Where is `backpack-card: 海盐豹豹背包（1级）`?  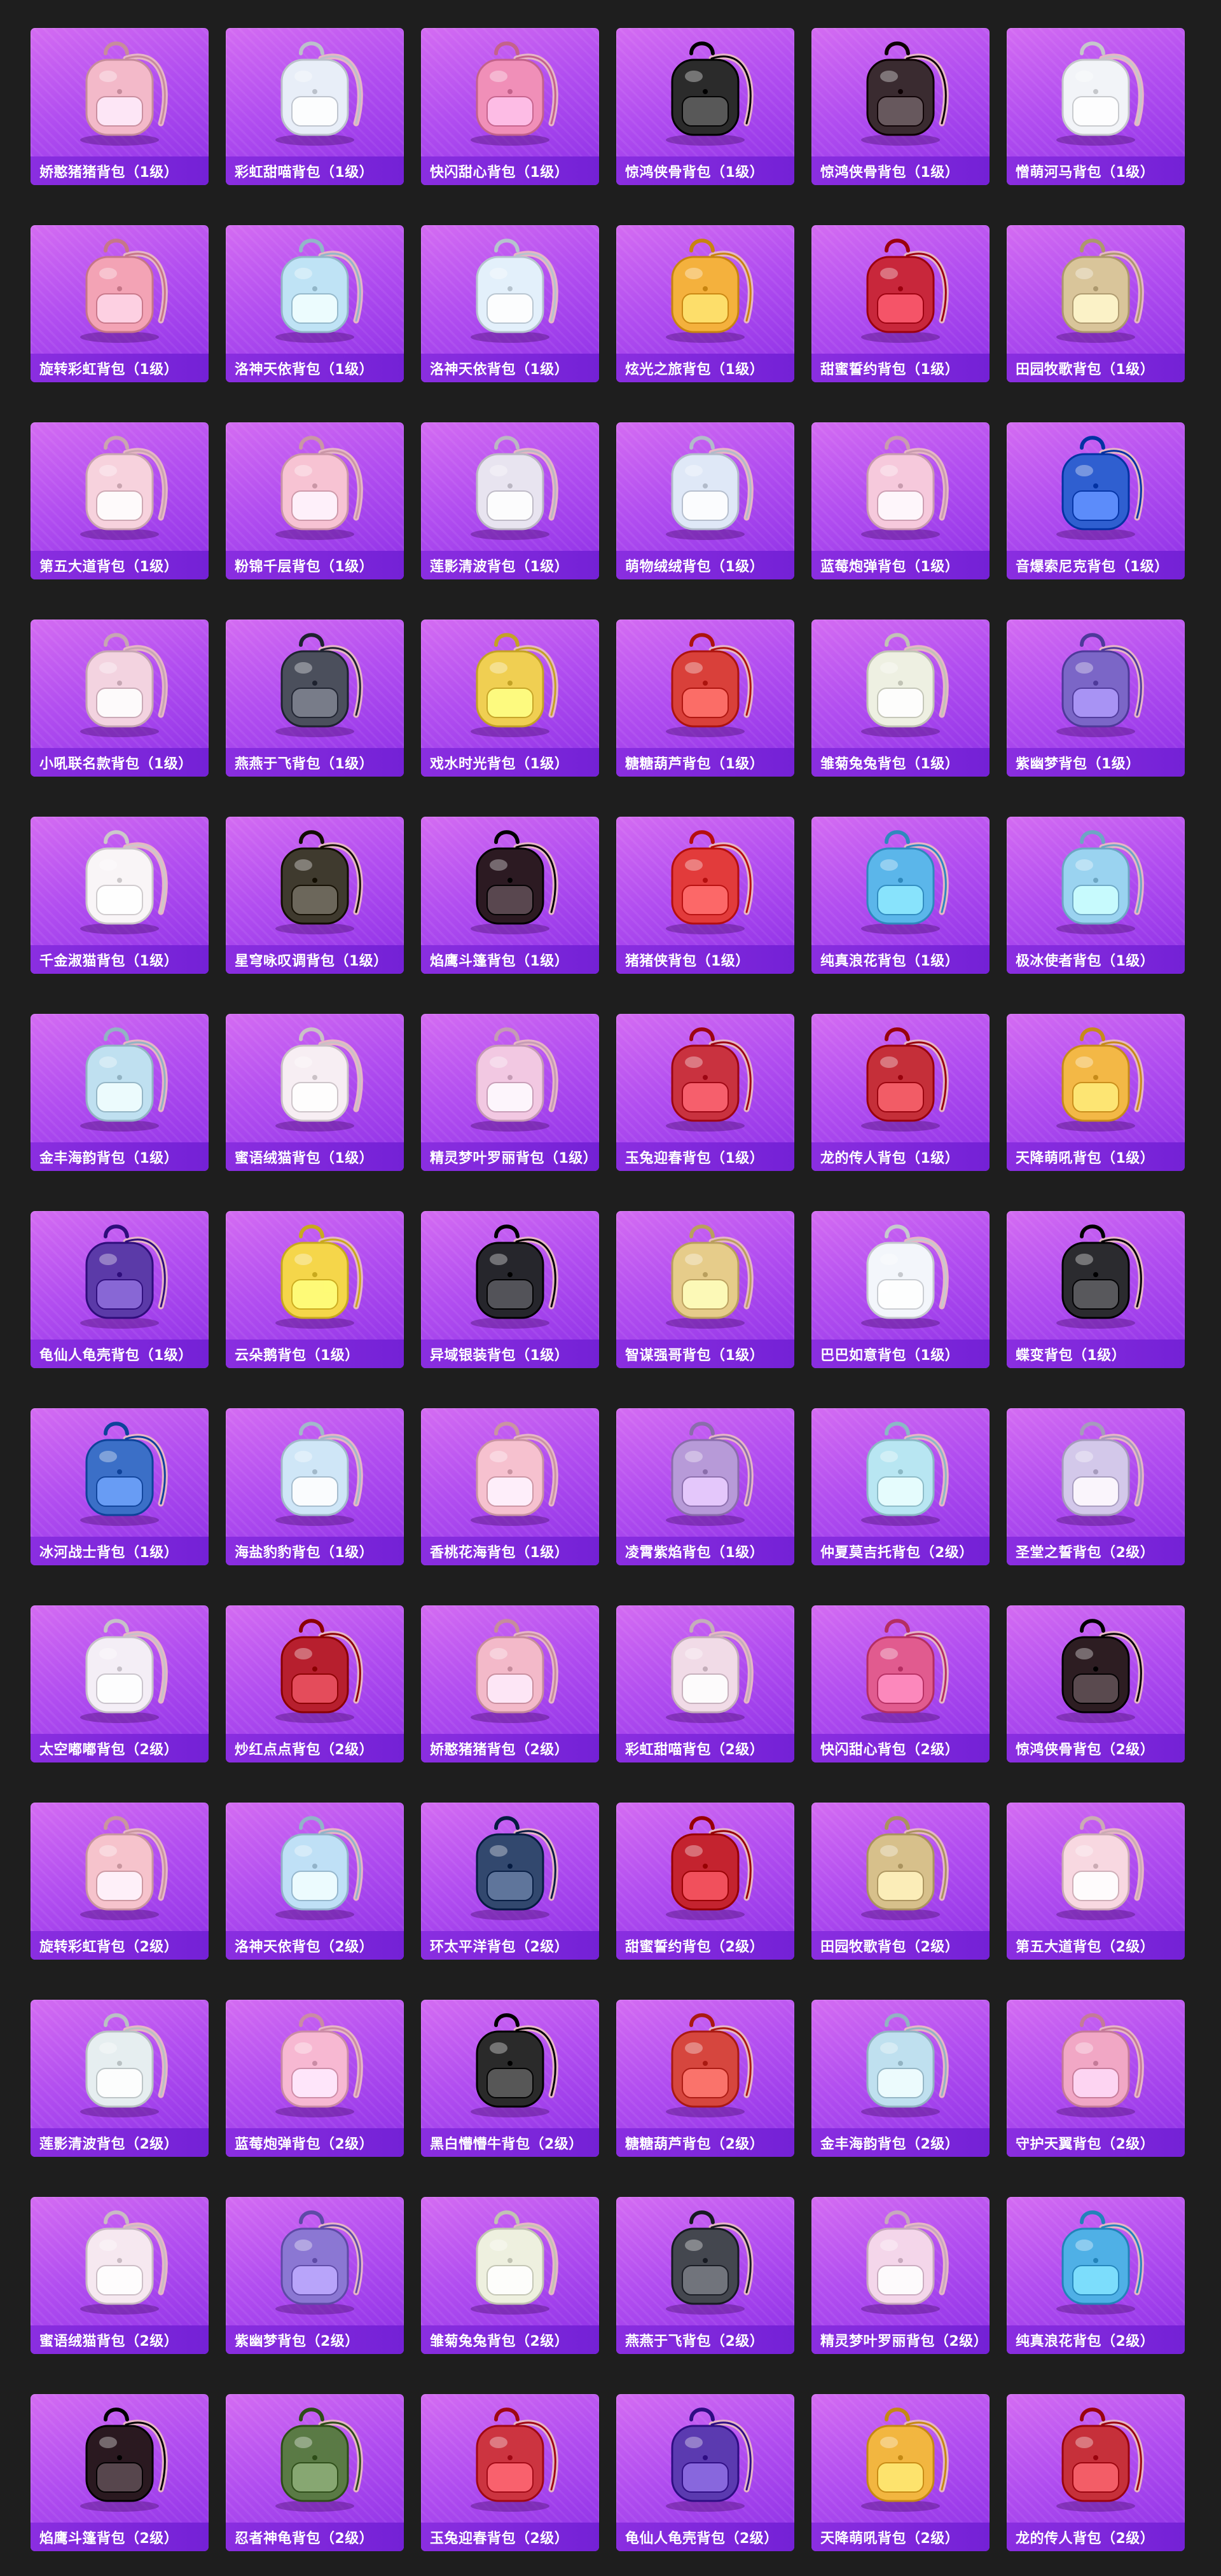 backpack-card: 海盐豹豹背包（1级） is located at coordinates (315, 1486).